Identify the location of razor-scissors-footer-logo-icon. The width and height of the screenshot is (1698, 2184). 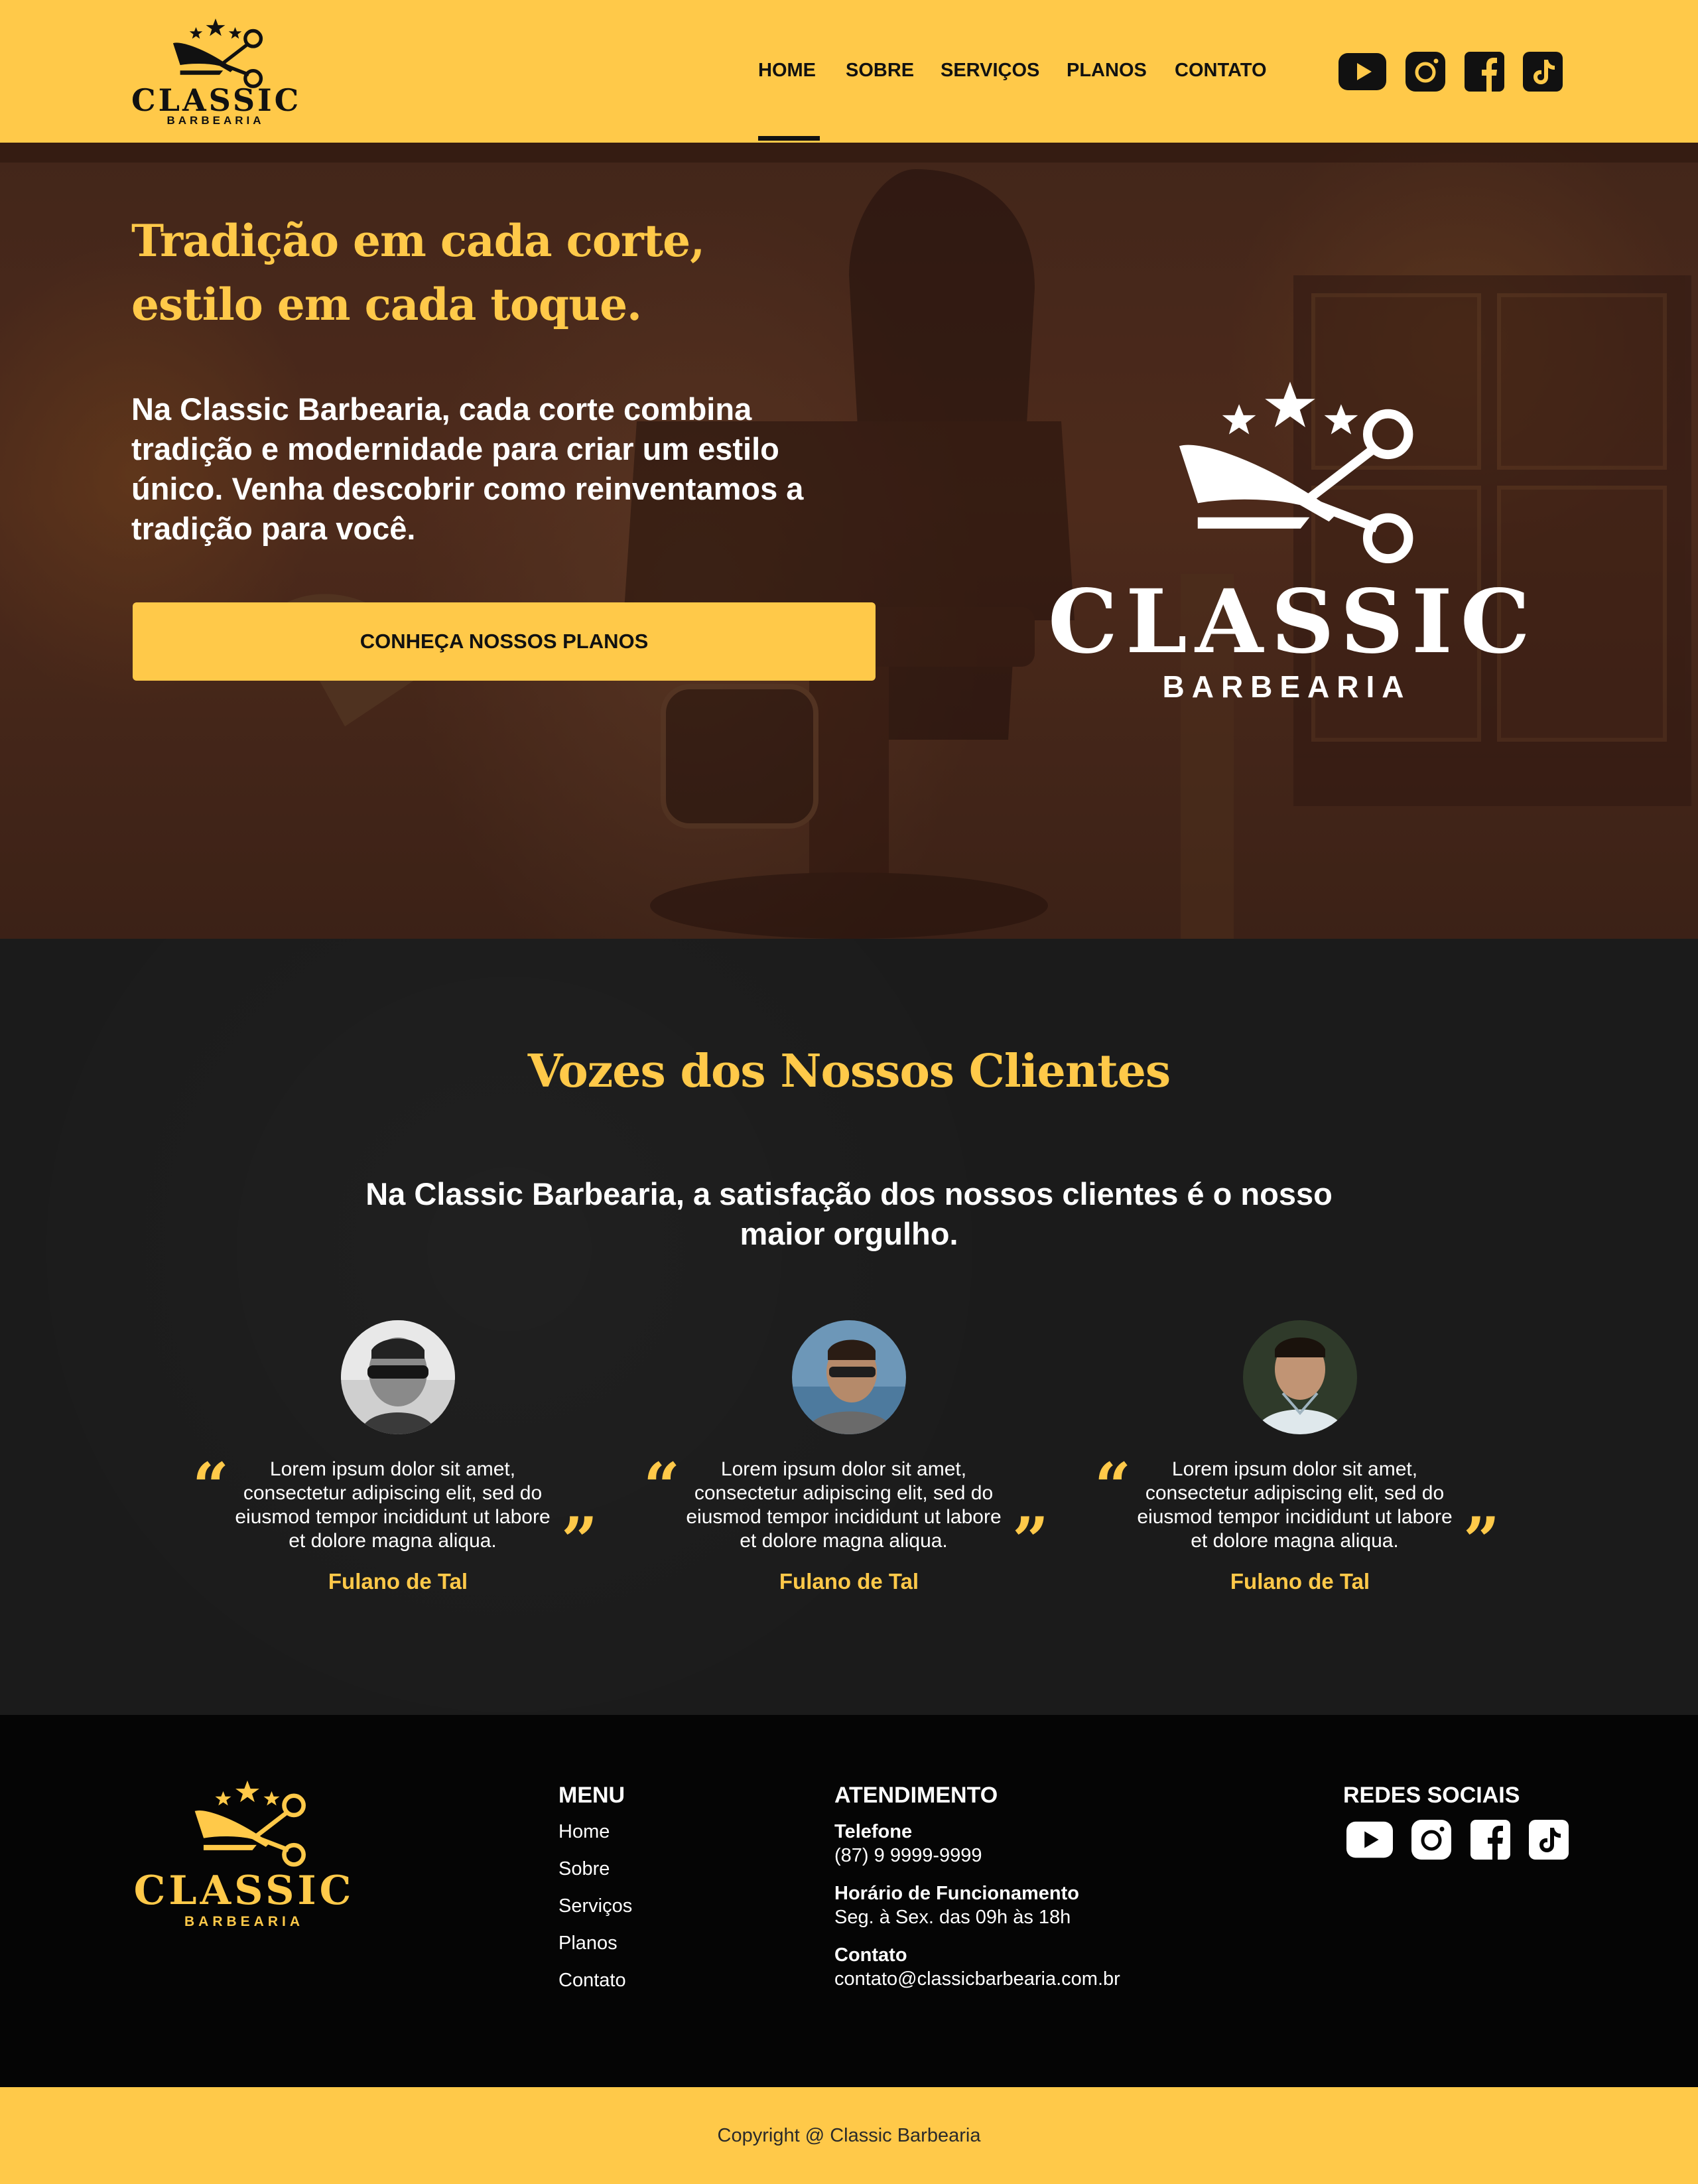
(247, 1825).